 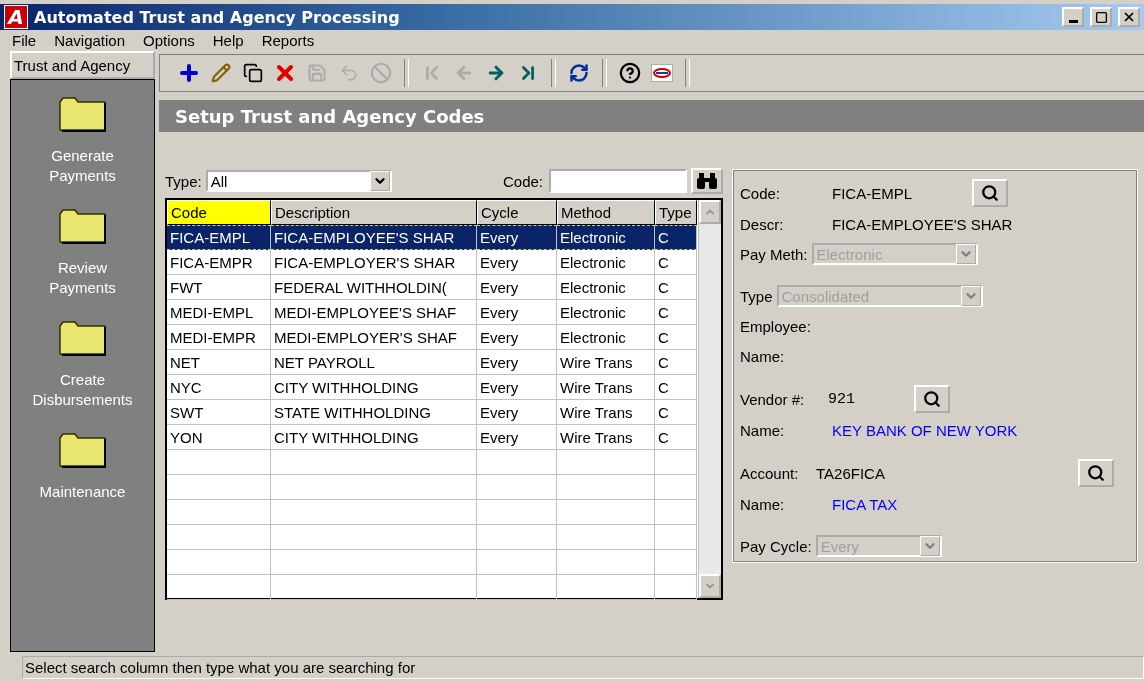 I want to click on table-cell: MEDI-EMPL, so click(x=219, y=313).